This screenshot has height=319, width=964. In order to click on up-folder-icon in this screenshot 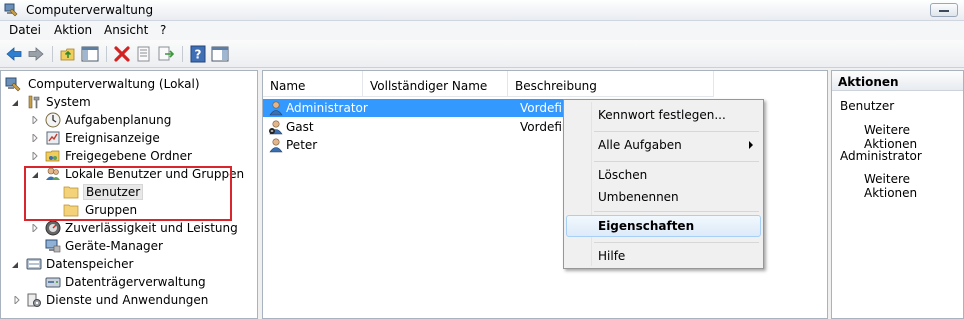, I will do `click(68, 54)`.